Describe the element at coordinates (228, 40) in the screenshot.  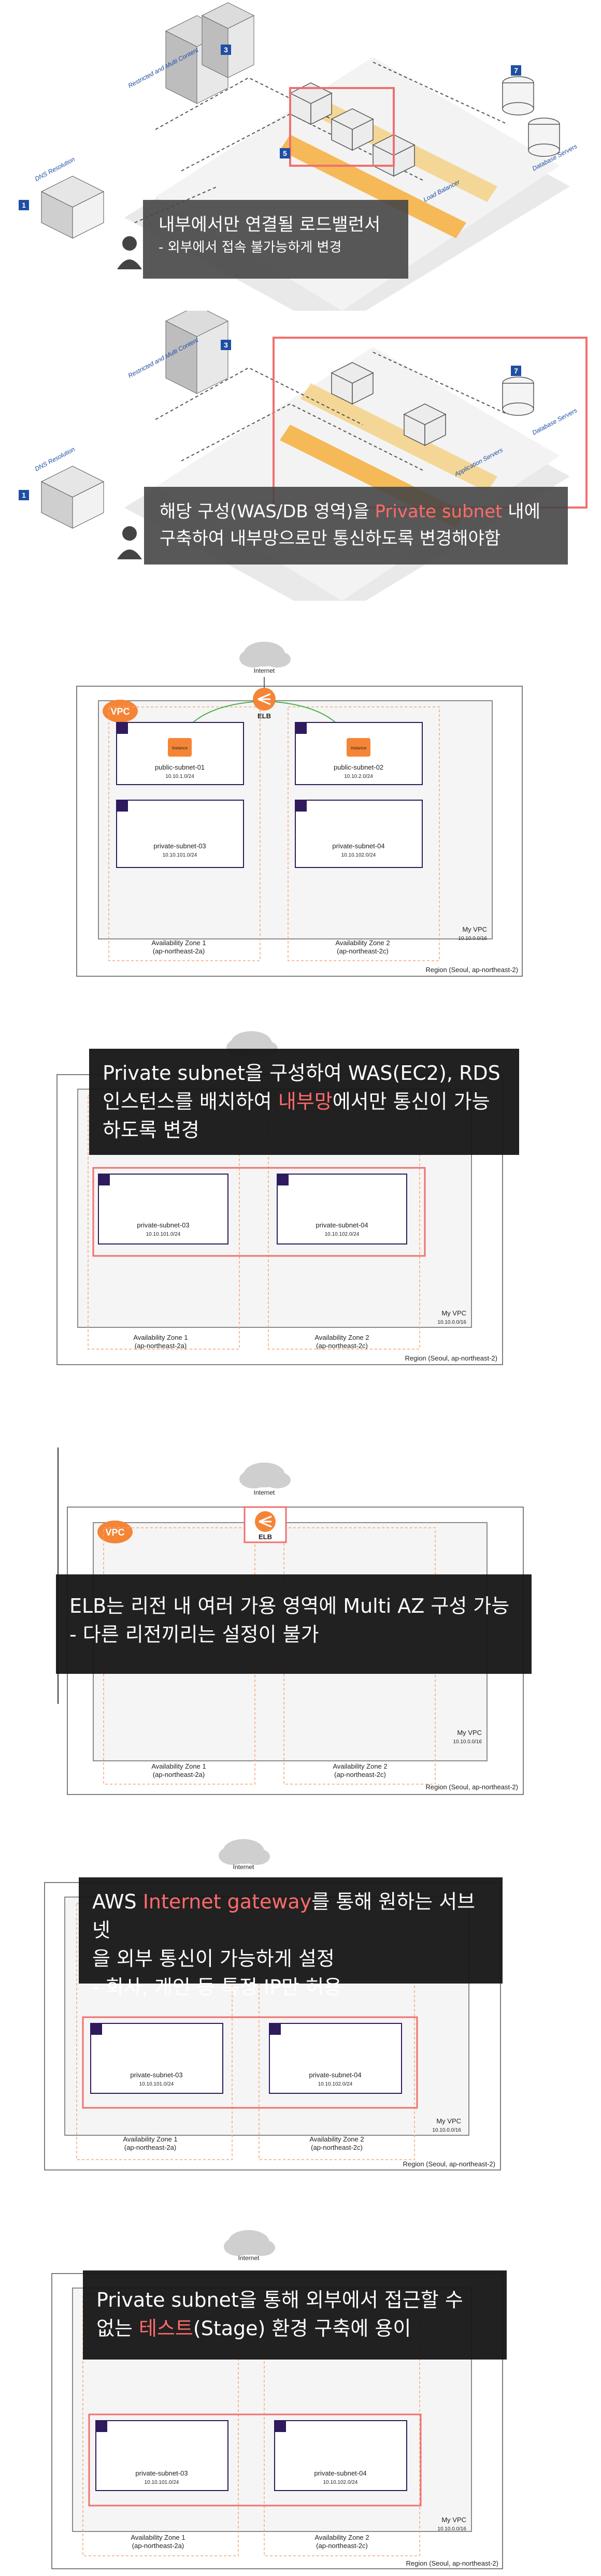
I see `server-rack-icon` at that location.